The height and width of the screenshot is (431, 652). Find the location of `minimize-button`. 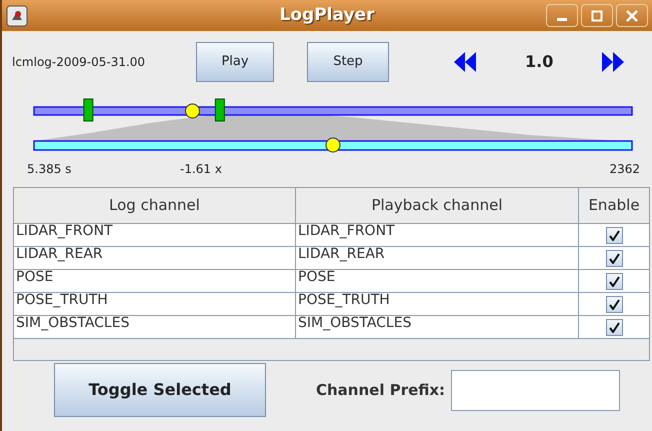

minimize-button is located at coordinates (562, 15).